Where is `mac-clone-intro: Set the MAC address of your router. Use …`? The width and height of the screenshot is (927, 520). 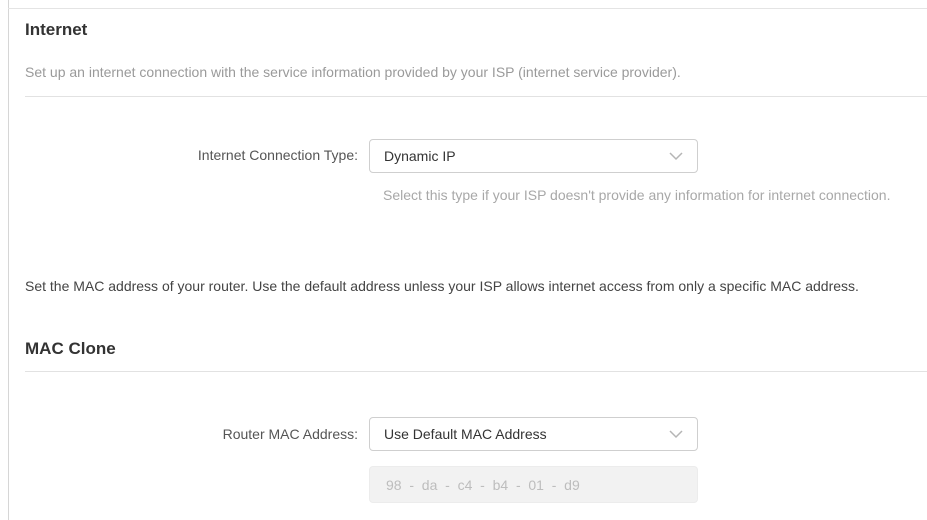 mac-clone-intro: Set the MAC address of your router. Use … is located at coordinates (442, 286).